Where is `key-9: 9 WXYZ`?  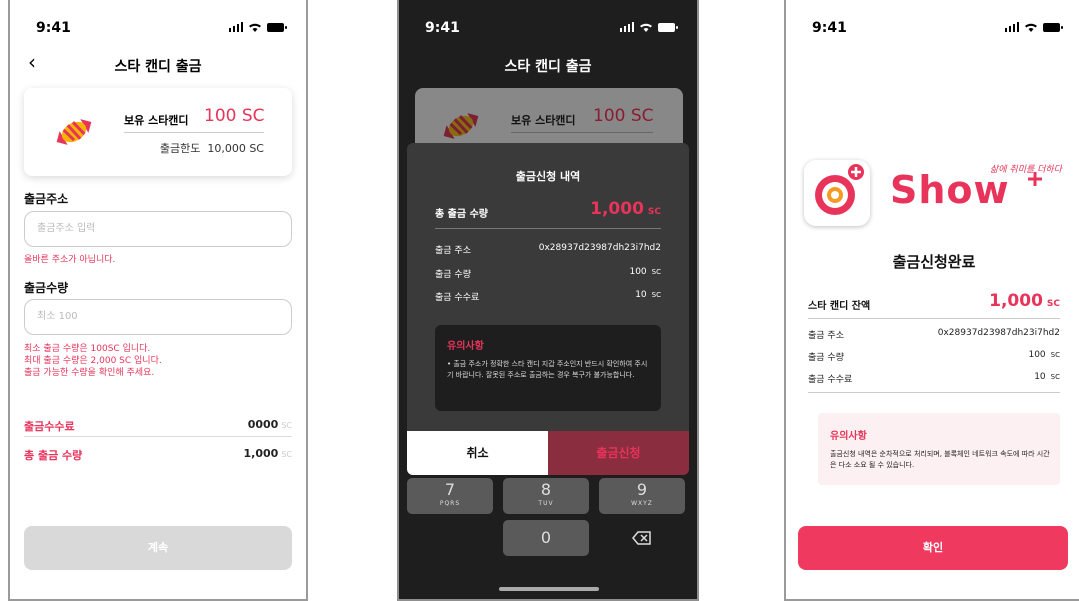 key-9: 9 WXYZ is located at coordinates (642, 496).